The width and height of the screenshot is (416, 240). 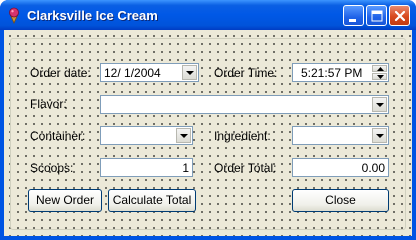 What do you see at coordinates (246, 73) in the screenshot?
I see `order-time-label: Order Time:` at bounding box center [246, 73].